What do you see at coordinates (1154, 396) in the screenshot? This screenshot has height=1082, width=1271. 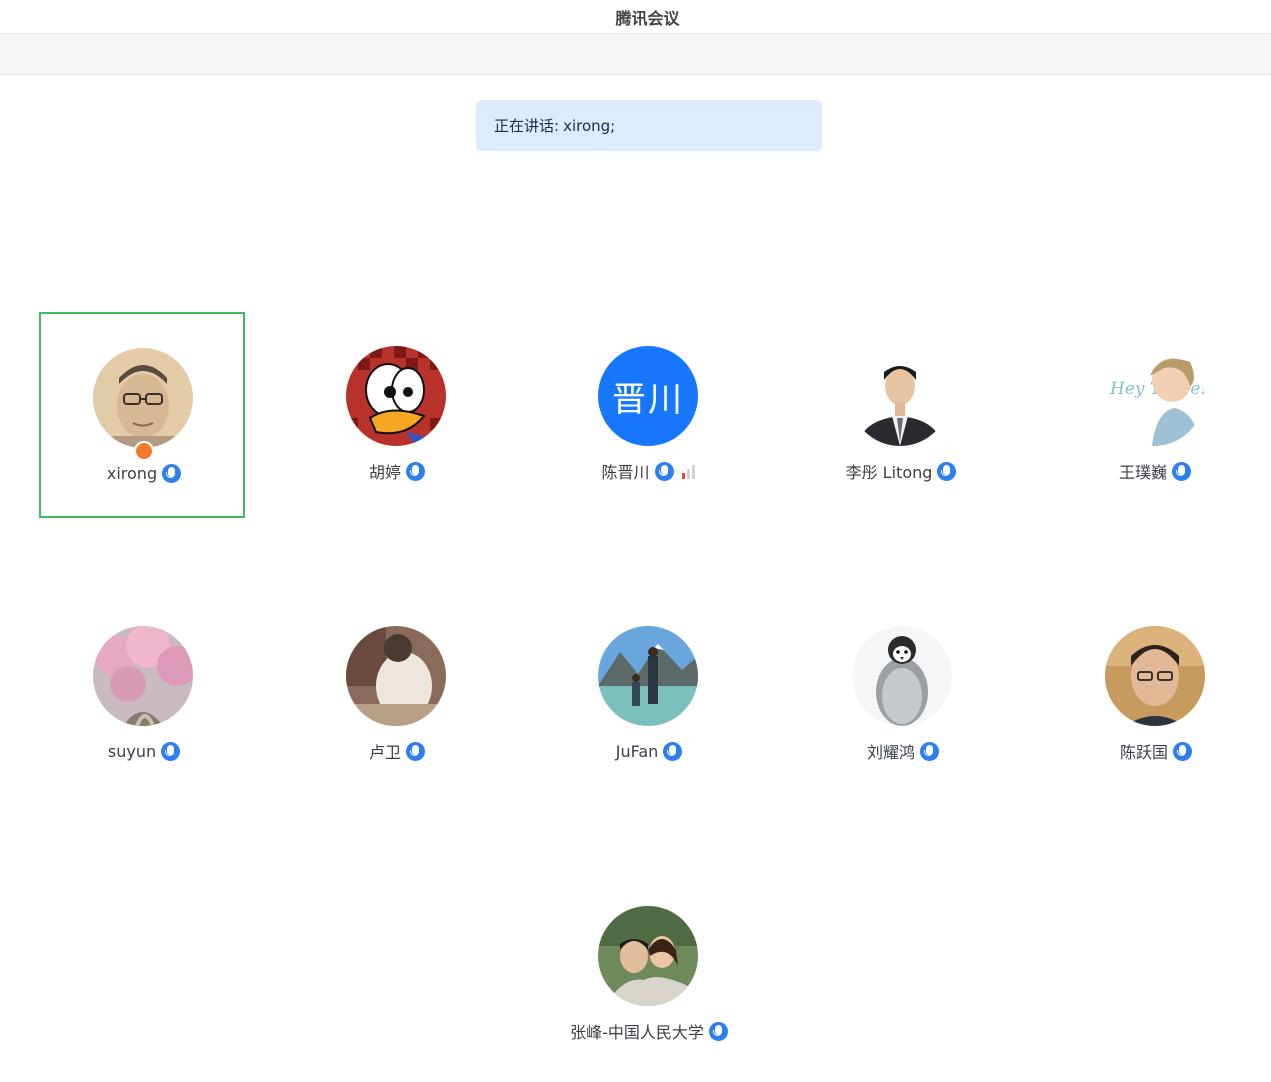 I see `avatar: Hey There!` at bounding box center [1154, 396].